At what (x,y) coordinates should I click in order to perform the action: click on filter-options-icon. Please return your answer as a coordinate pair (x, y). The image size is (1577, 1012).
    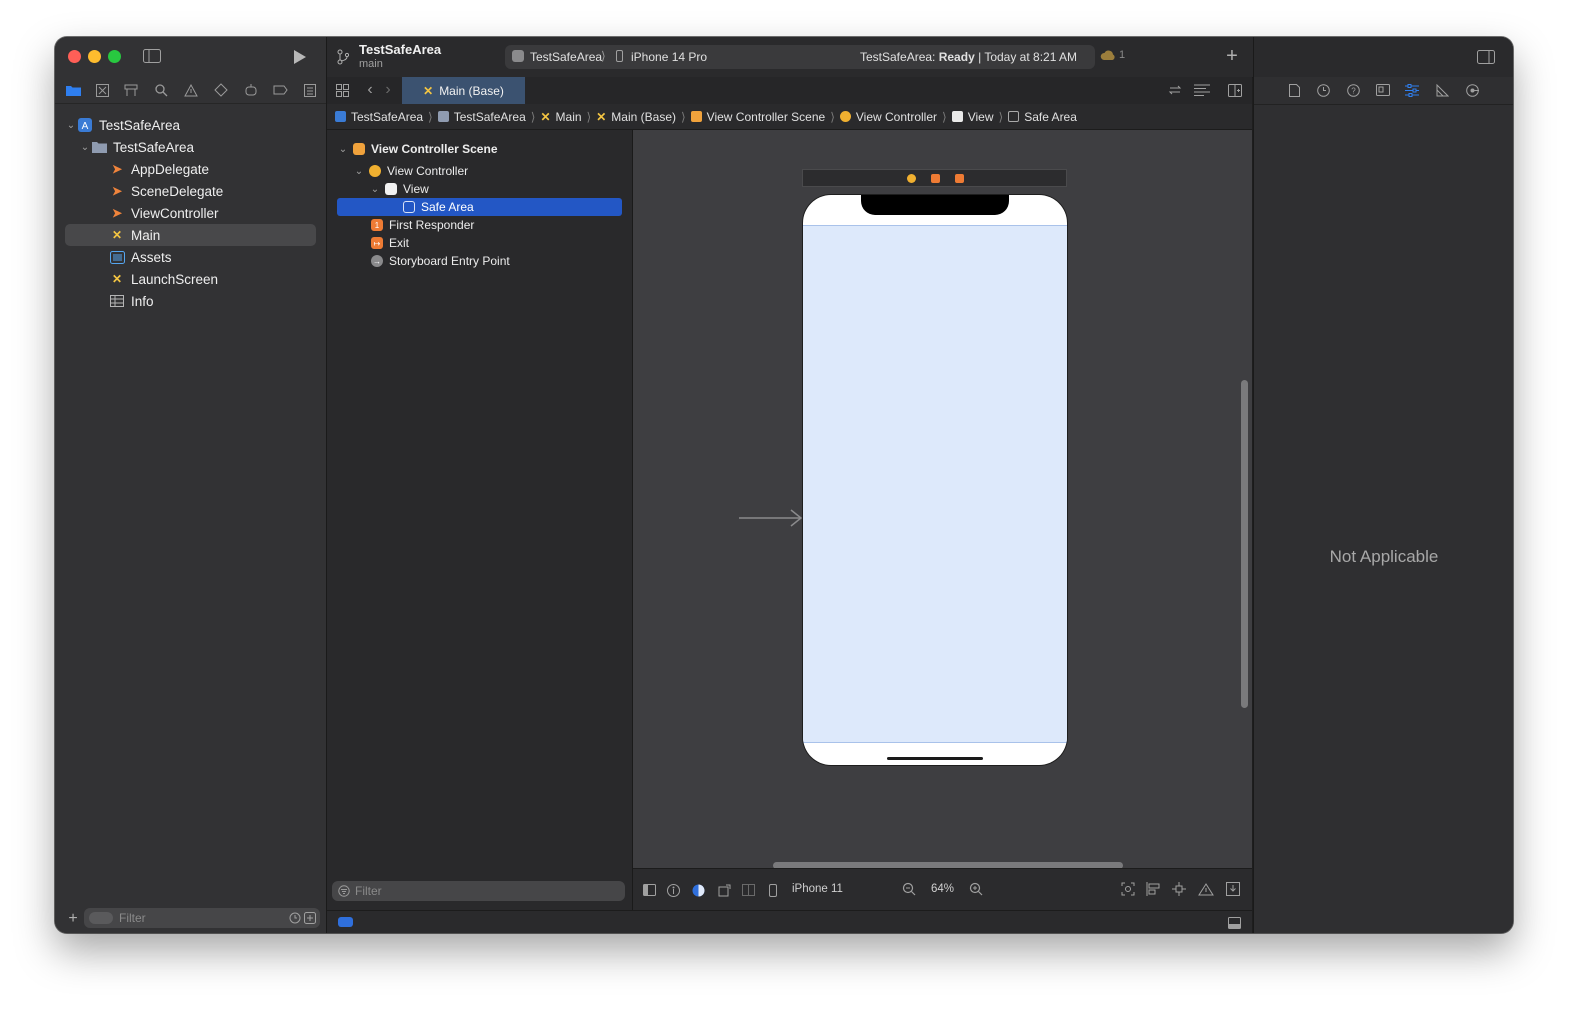
    Looking at the image, I should click on (101, 918).